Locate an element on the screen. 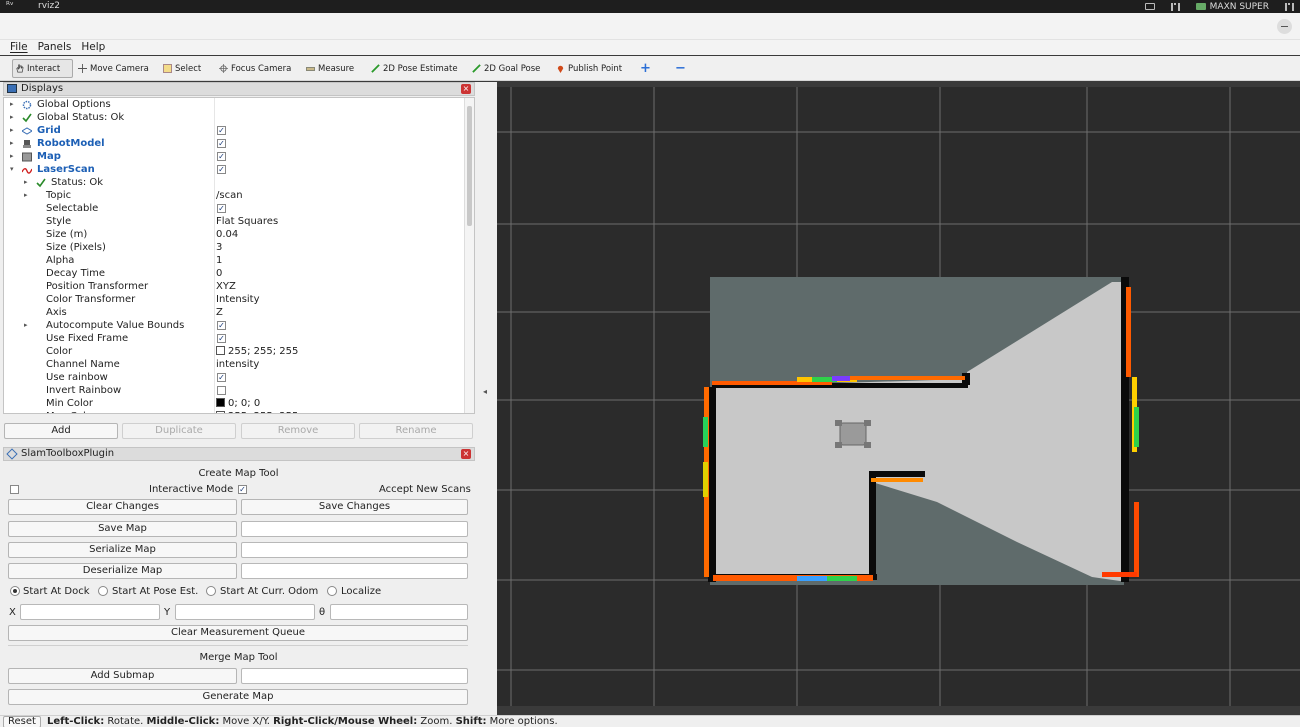 The image size is (1300, 727). display-row-value: Z is located at coordinates (219, 312).